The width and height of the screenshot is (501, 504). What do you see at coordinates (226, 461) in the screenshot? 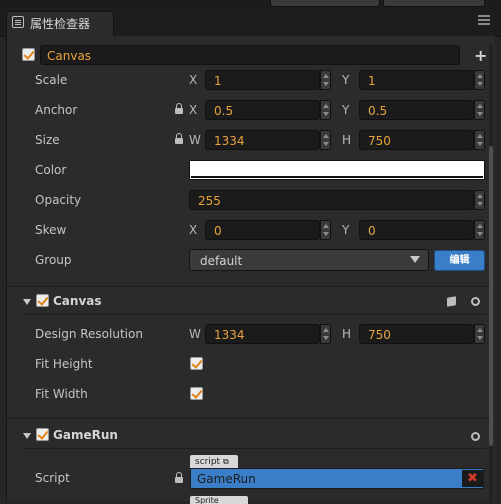
I see `open-link-icon: ⧉` at bounding box center [226, 461].